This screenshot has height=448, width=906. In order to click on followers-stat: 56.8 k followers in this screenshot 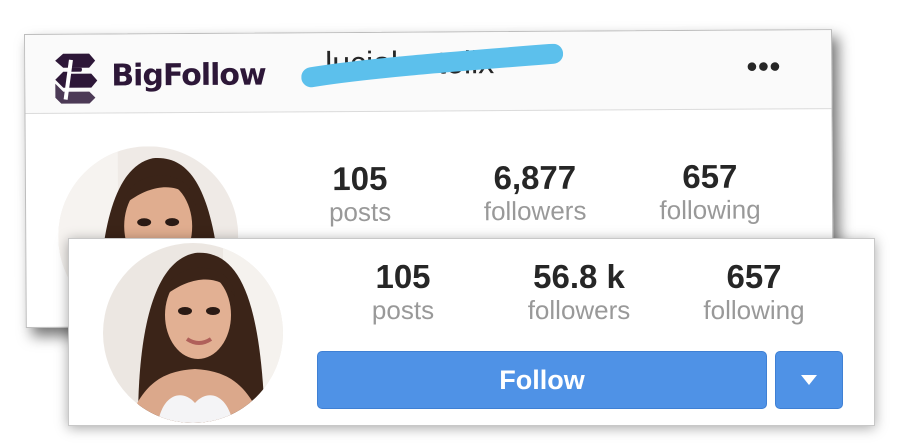, I will do `click(579, 292)`.